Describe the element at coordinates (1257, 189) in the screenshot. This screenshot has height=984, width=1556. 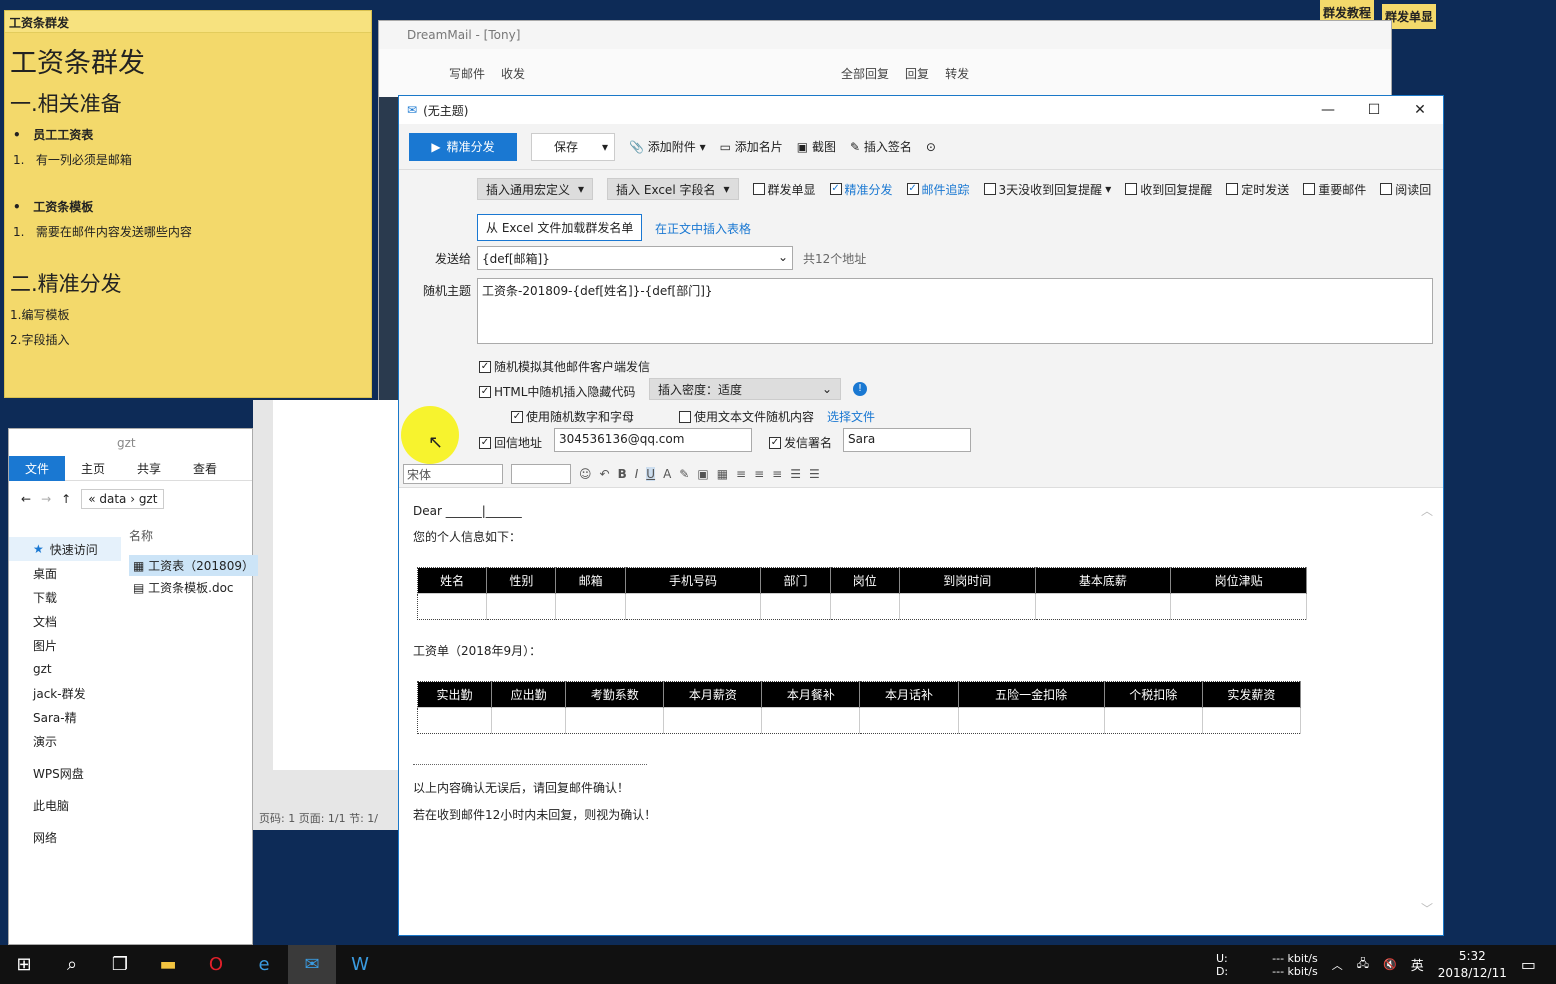
I see `checkbox-scheduled-send: 定时发送` at that location.